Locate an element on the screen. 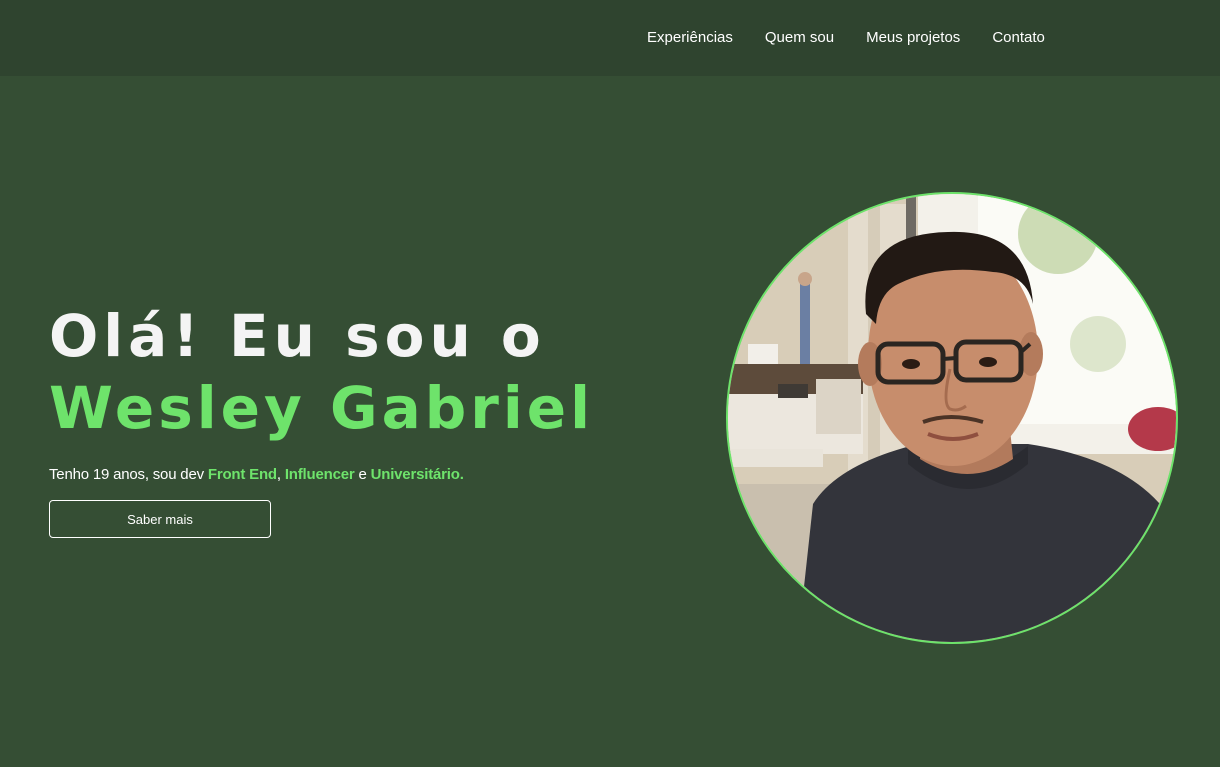 Image resolution: width=1220 pixels, height=767 pixels. nav-link-meus-projetos: Meus projetos is located at coordinates (913, 38).